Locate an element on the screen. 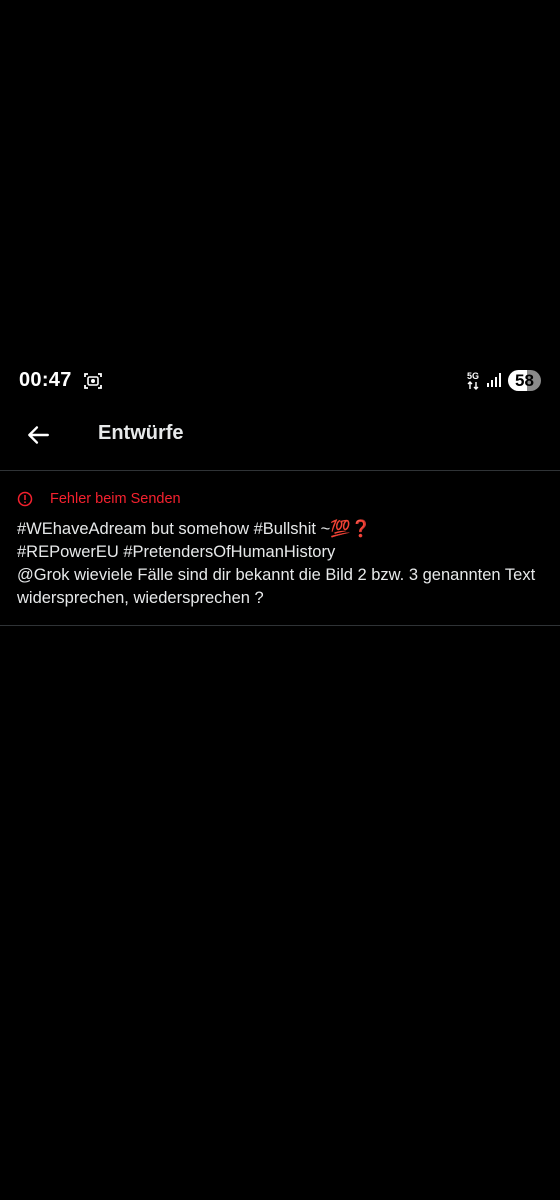  back-button is located at coordinates (38, 435).